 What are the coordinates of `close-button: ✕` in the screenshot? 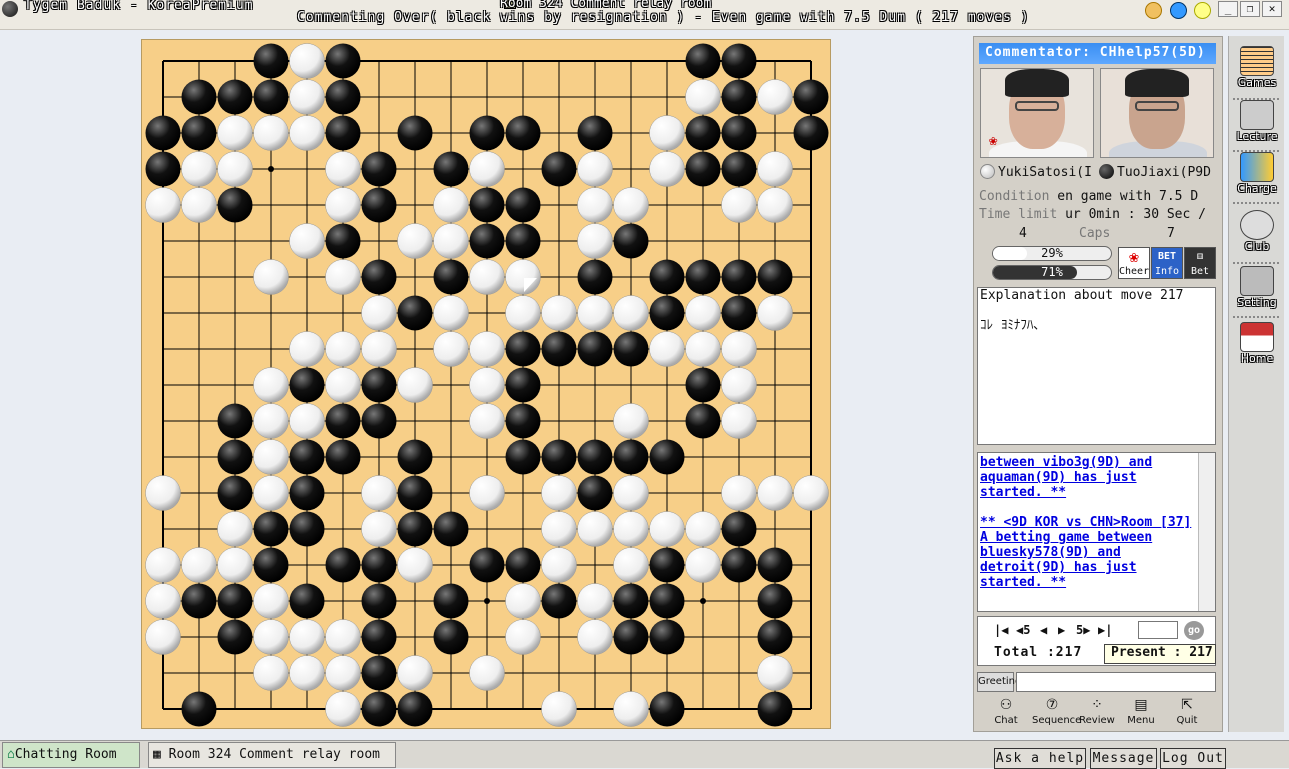 It's located at (1272, 9).